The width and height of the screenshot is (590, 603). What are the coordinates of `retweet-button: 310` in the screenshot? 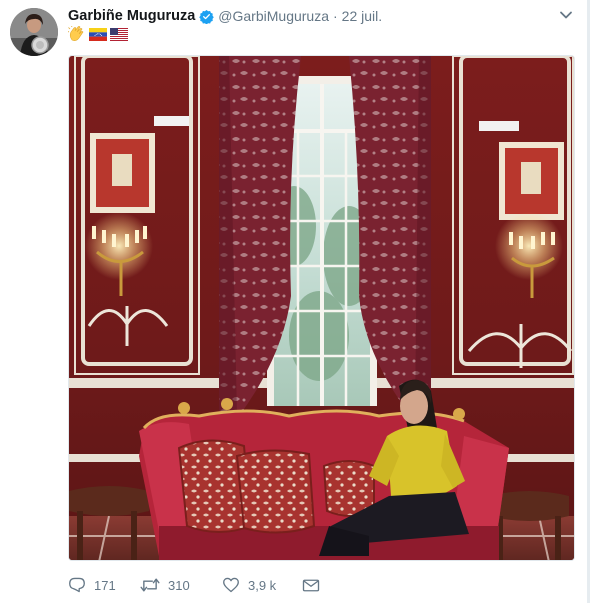 It's located at (181, 585).